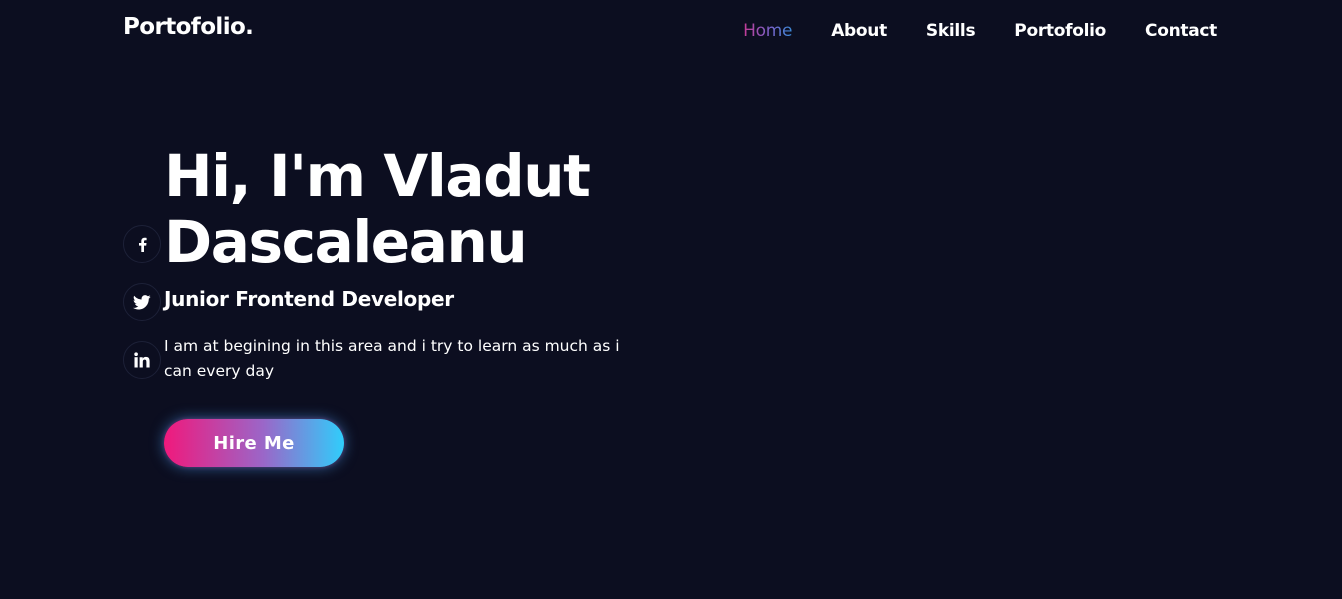 The width and height of the screenshot is (1342, 599). I want to click on nav-link-about: About, so click(859, 31).